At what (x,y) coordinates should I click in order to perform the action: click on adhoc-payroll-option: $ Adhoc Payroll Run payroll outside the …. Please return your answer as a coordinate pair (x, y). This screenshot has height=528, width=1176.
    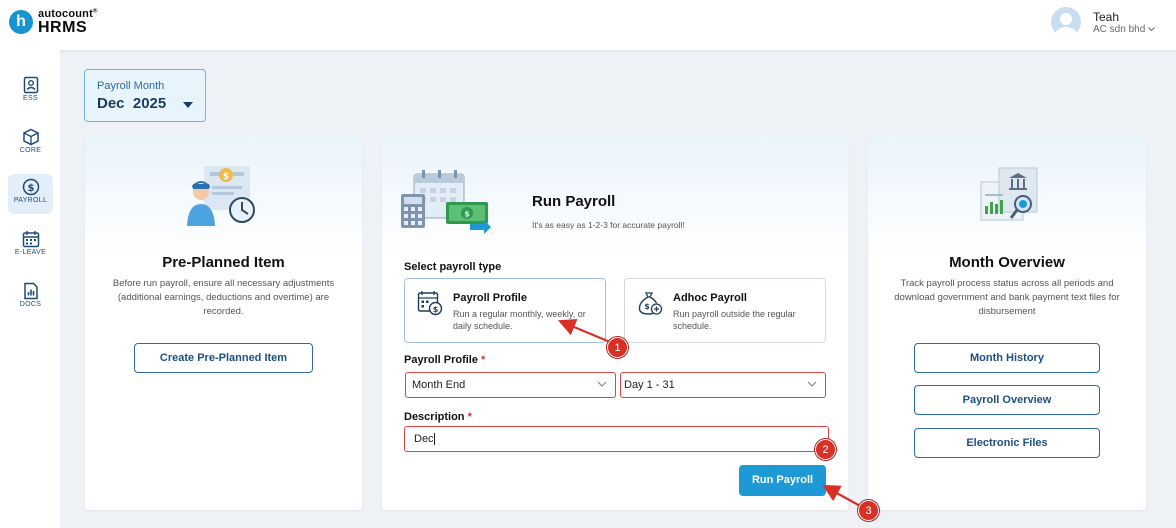
    Looking at the image, I should click on (725, 310).